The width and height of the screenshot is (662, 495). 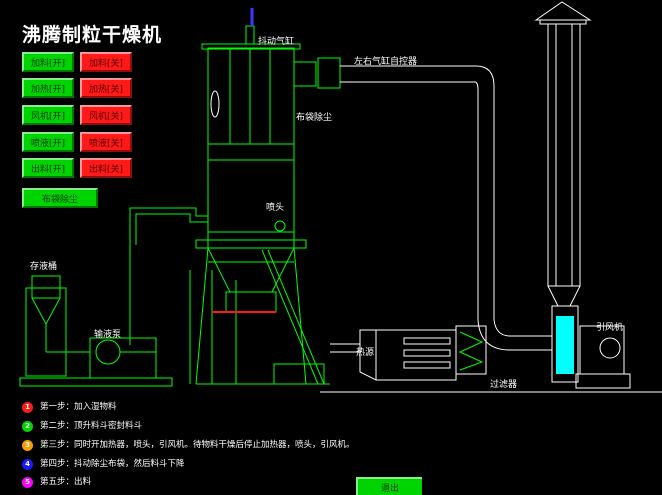 What do you see at coordinates (108, 352) in the screenshot?
I see `pump-icon` at bounding box center [108, 352].